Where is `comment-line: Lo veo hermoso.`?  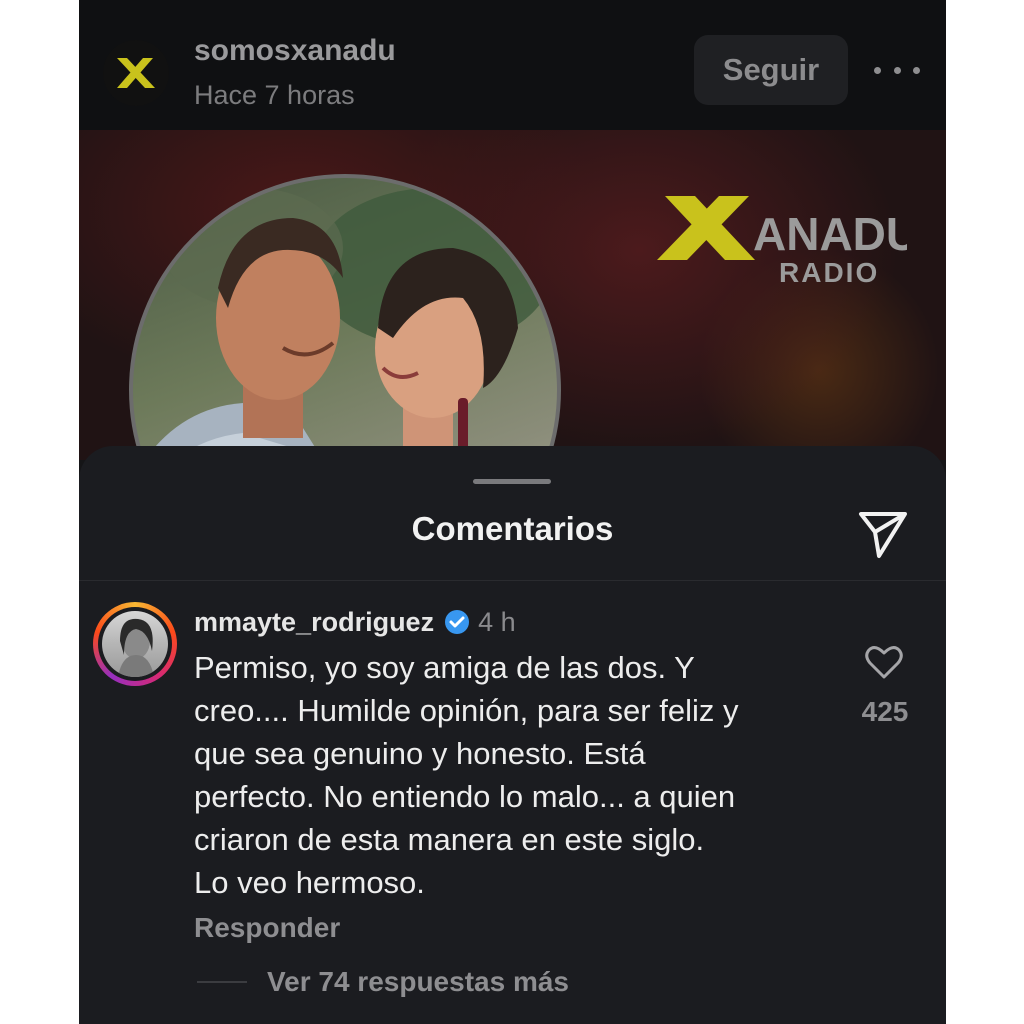 comment-line: Lo veo hermoso. is located at coordinates (309, 882).